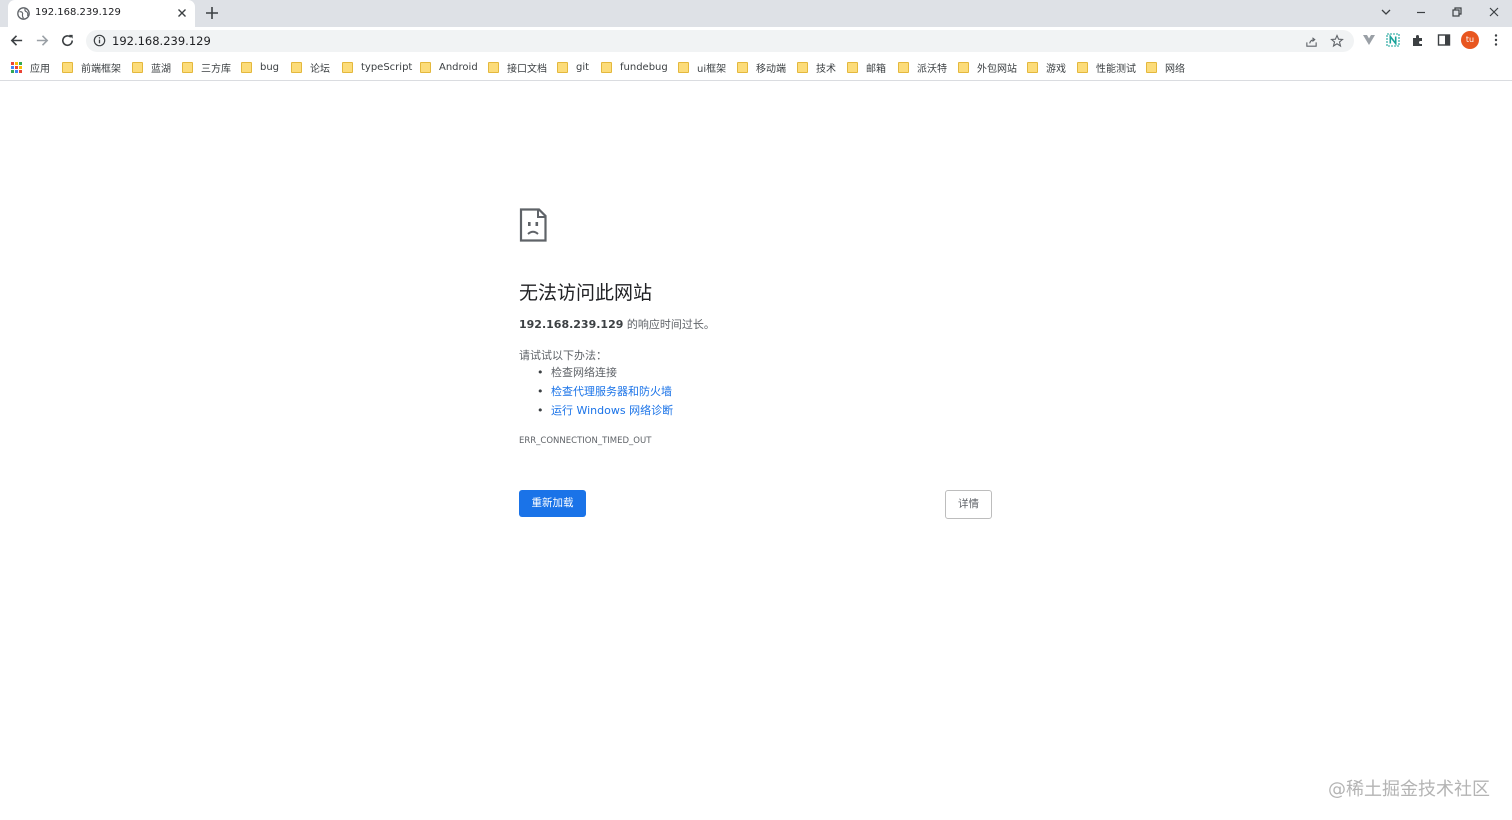  I want to click on extension-n-icon, so click(1393, 40).